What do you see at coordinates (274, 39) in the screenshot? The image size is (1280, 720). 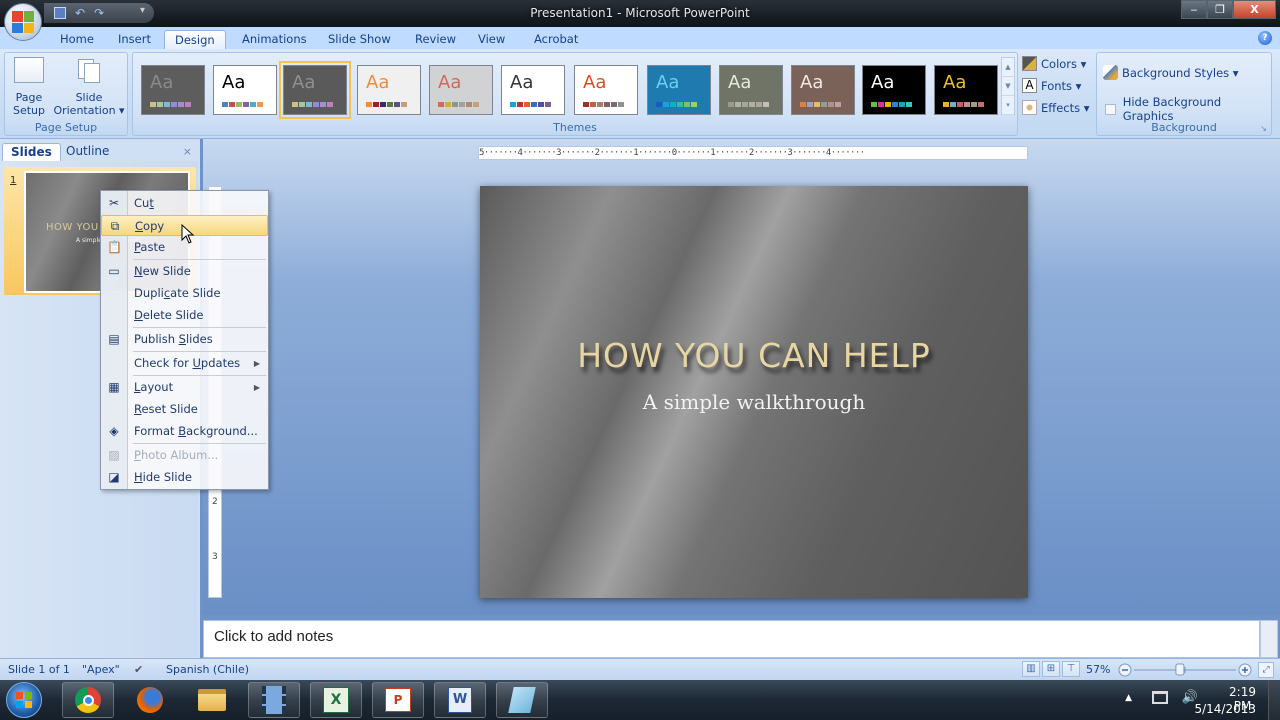 I see `tab-animations: Animations` at bounding box center [274, 39].